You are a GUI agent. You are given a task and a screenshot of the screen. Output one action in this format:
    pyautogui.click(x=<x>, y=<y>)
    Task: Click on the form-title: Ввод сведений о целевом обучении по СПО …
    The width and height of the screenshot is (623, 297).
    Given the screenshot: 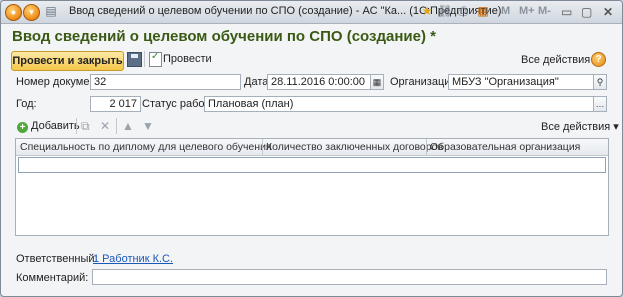 What is the action you would take?
    pyautogui.click(x=224, y=36)
    